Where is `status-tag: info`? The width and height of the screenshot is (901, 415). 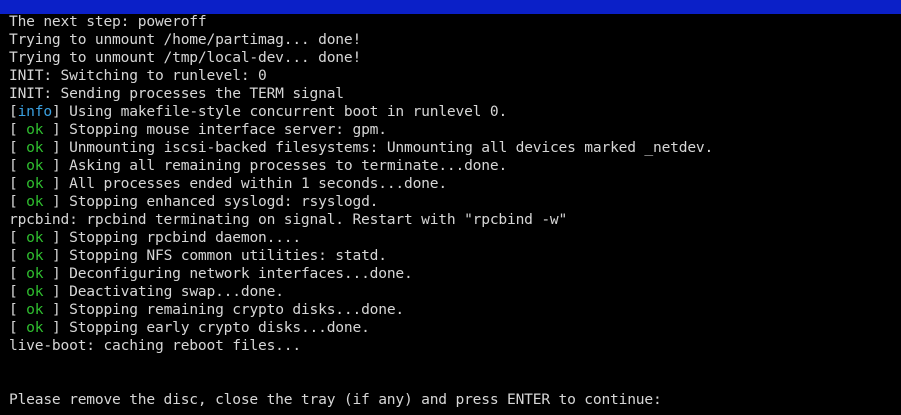 status-tag: info is located at coordinates (35, 111).